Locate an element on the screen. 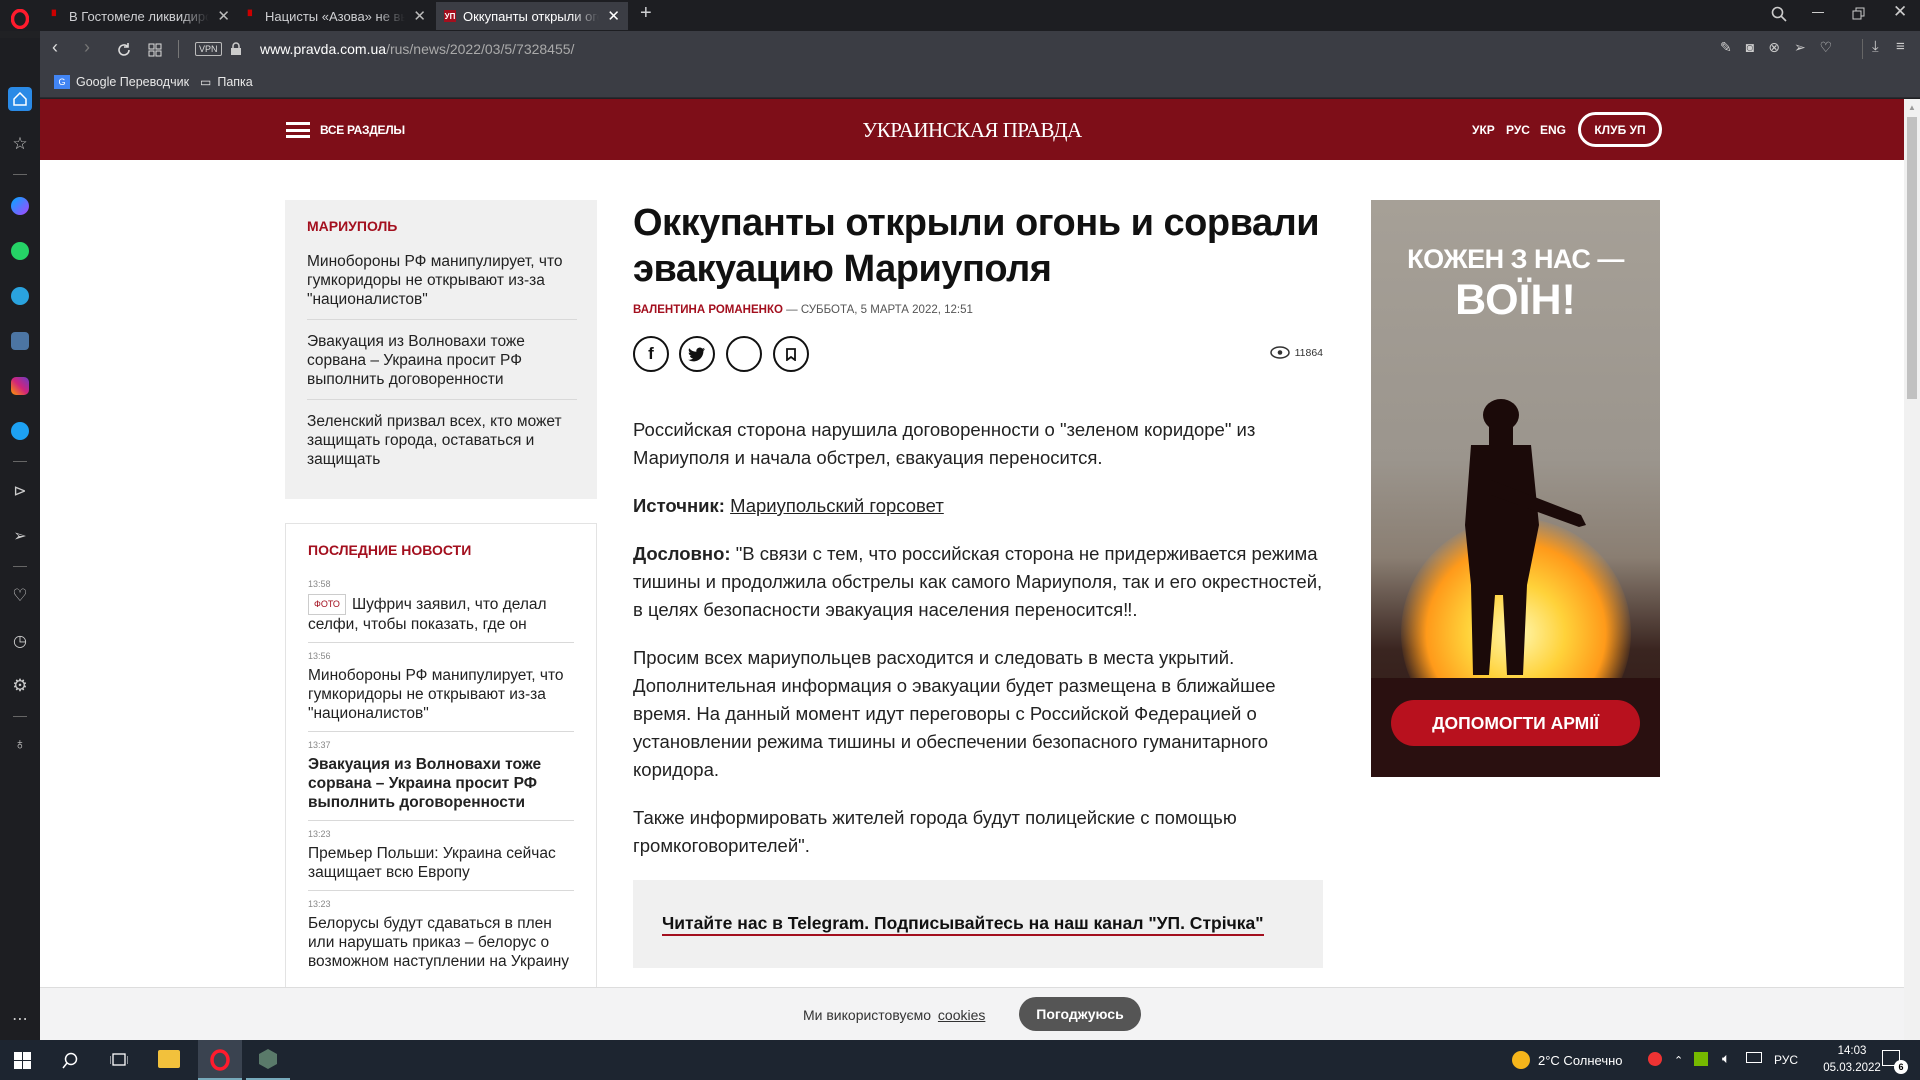 This screenshot has width=1920, height=1080. windows-start-icon is located at coordinates (22, 1060).